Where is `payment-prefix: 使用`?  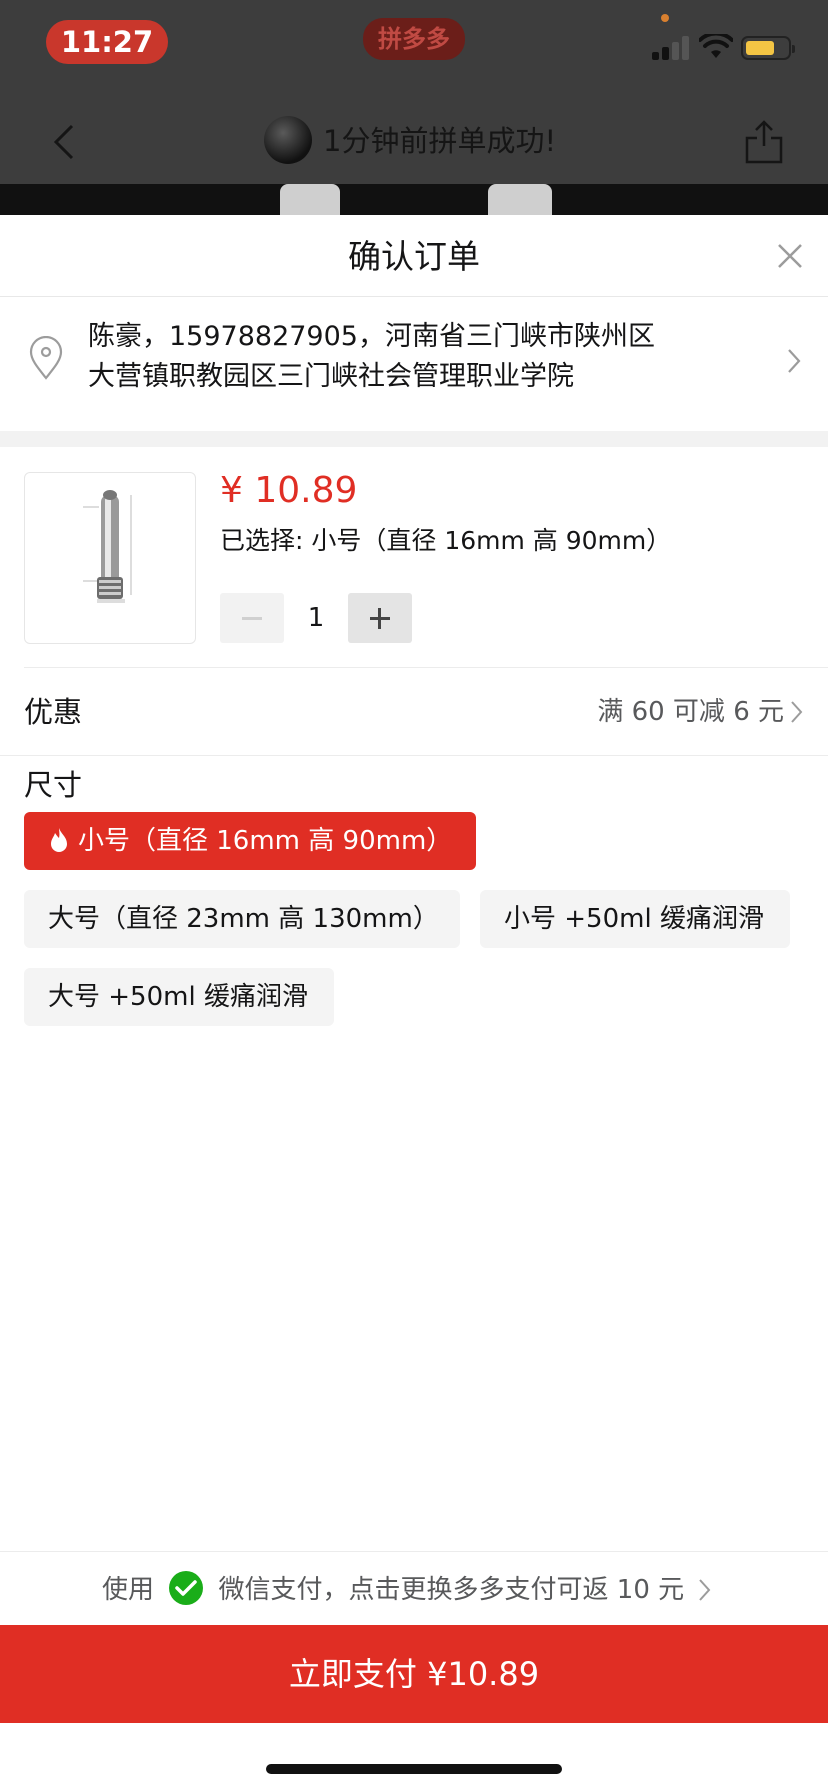 payment-prefix: 使用 is located at coordinates (128, 1590).